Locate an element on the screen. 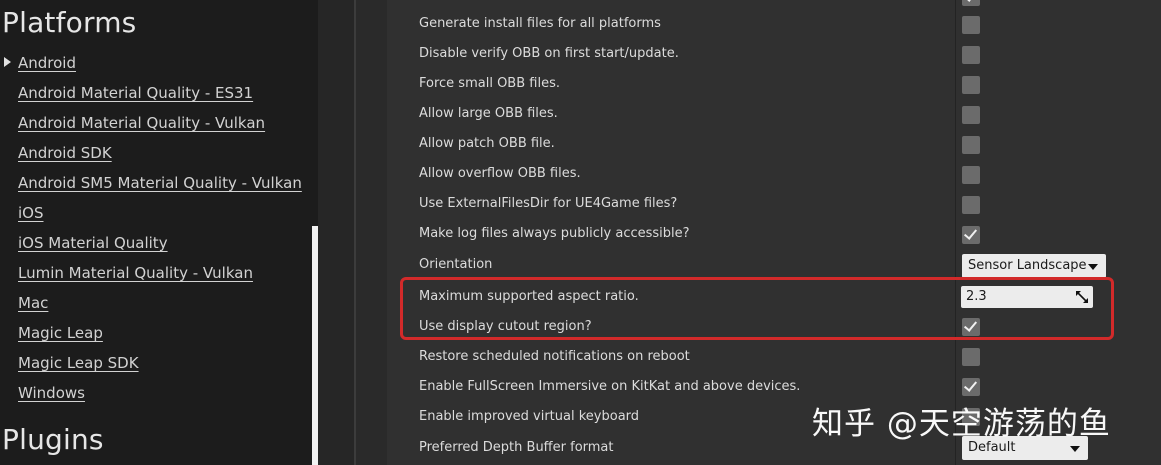  setting-label: Use display cutout region? is located at coordinates (505, 326).